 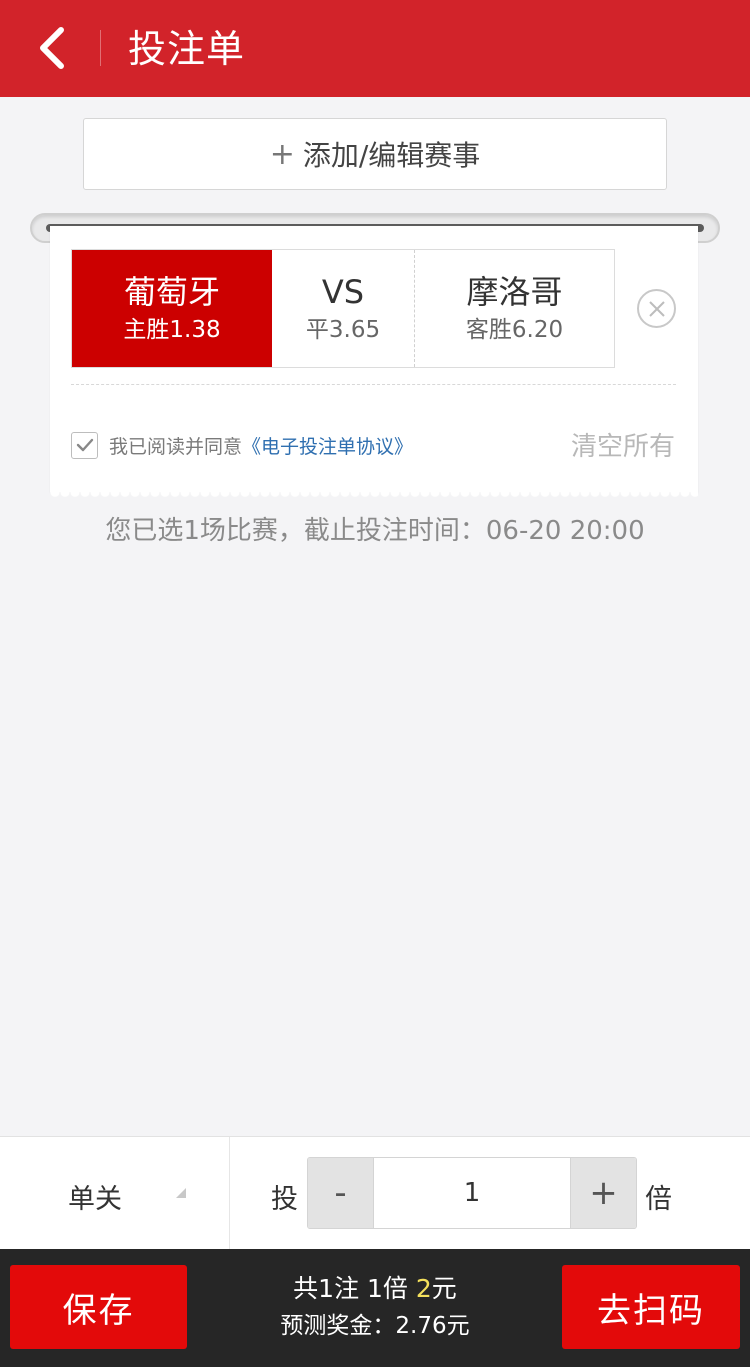 What do you see at coordinates (340, 1193) in the screenshot?
I see `decrease-button: -` at bounding box center [340, 1193].